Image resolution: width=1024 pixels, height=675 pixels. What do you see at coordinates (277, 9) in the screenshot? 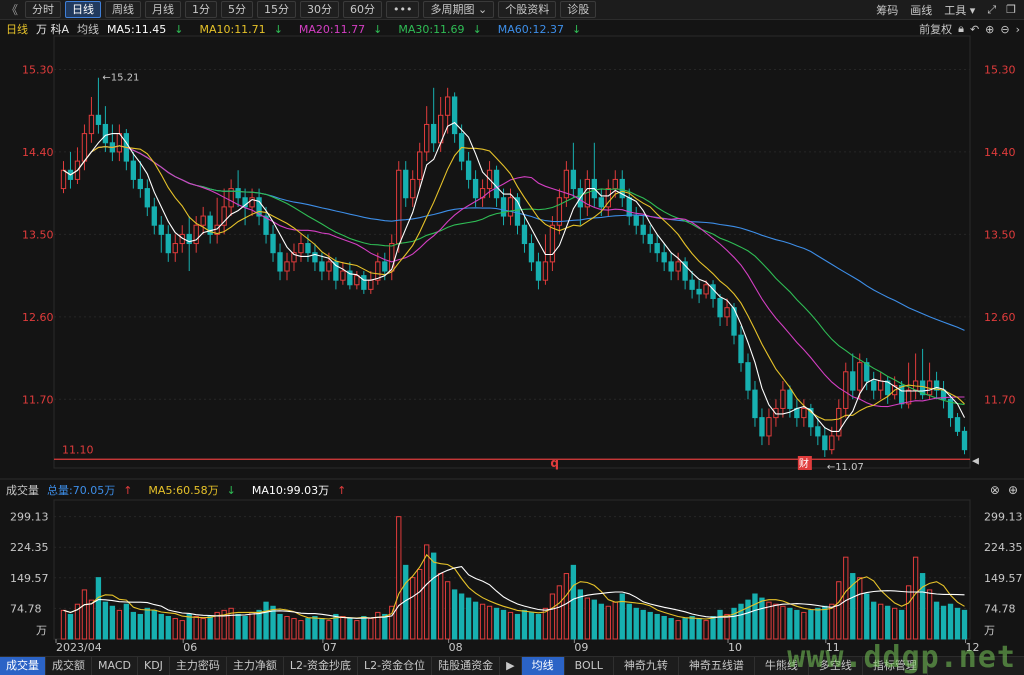
I see `period-button-6: 15分` at bounding box center [277, 9].